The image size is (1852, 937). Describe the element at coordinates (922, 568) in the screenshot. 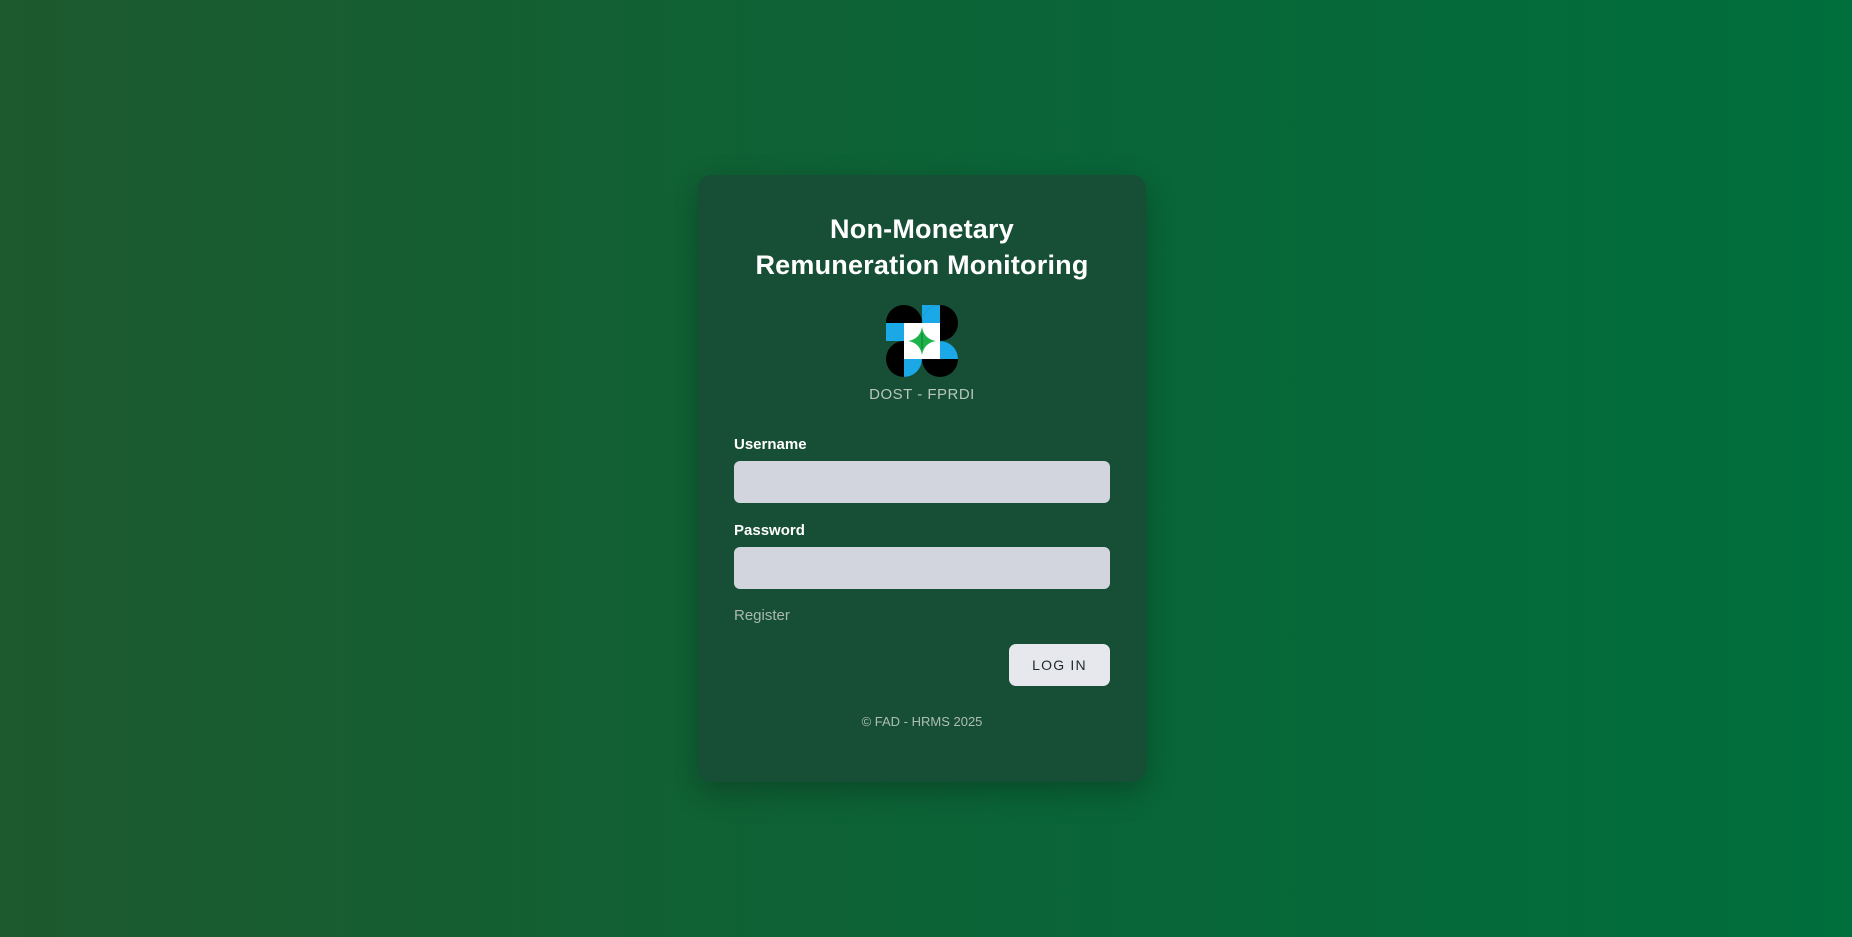

I see `password-field` at that location.